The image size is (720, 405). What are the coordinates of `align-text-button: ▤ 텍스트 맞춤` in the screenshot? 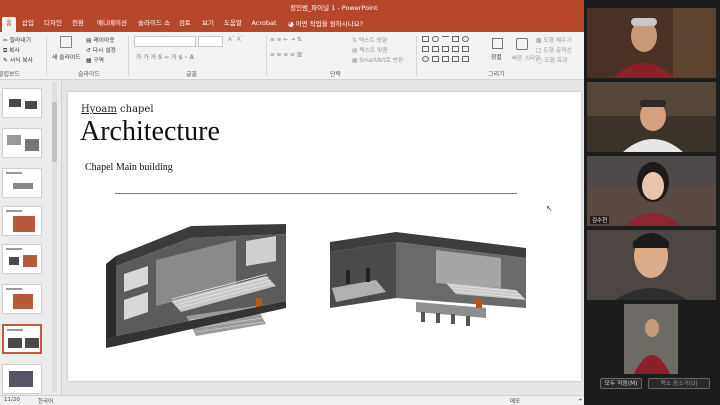 It's located at (370, 49).